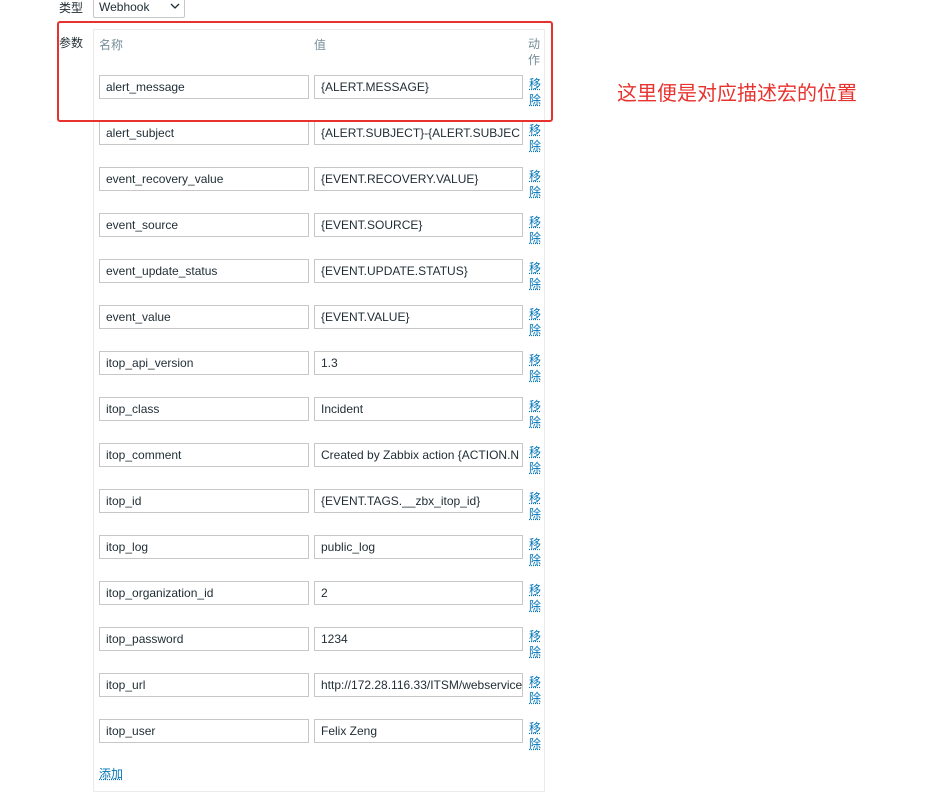 Image resolution: width=938 pixels, height=807 pixels. I want to click on type-select-value: Webhook, so click(124, 7).